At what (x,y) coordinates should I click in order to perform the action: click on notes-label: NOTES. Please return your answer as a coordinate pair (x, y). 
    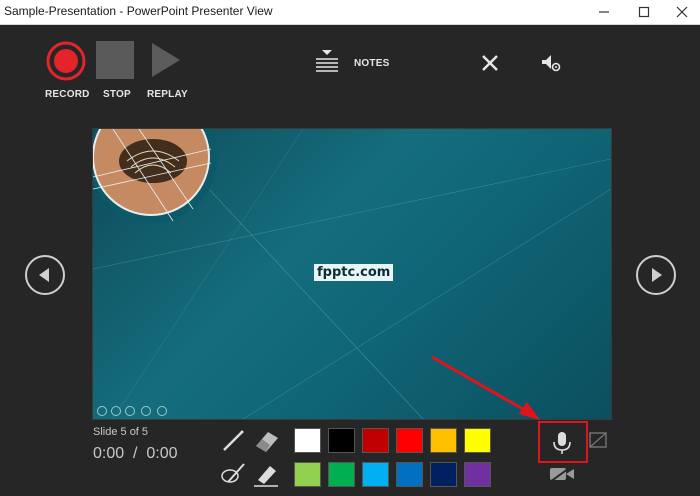
    Looking at the image, I should click on (372, 63).